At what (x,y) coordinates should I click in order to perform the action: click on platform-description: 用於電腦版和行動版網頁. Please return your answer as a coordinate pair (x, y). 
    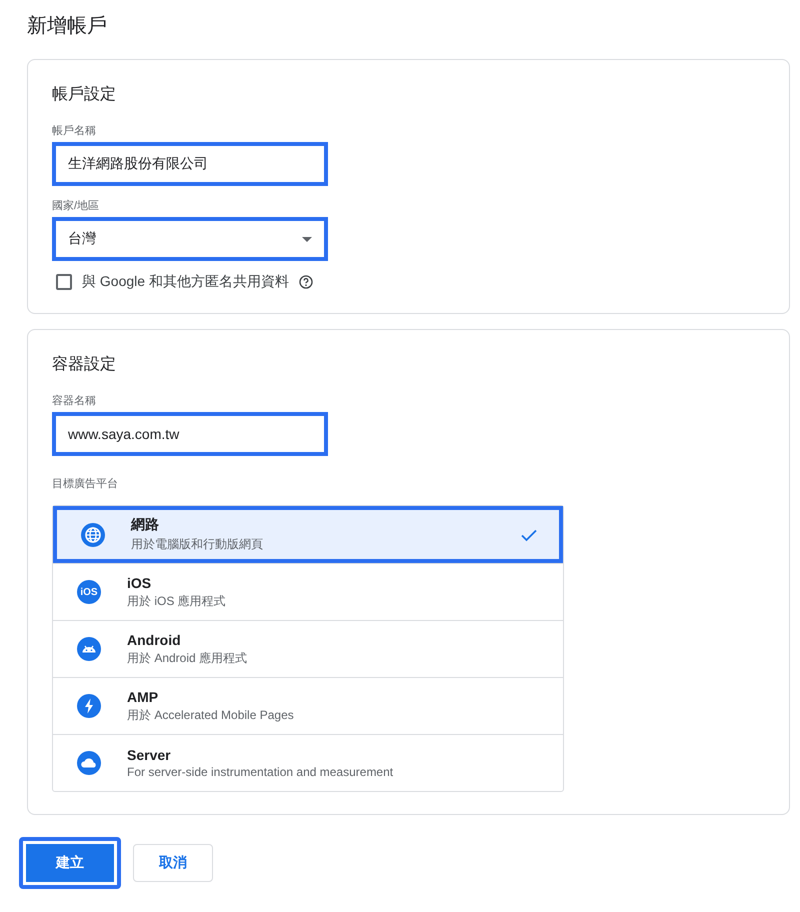
    Looking at the image, I should click on (197, 544).